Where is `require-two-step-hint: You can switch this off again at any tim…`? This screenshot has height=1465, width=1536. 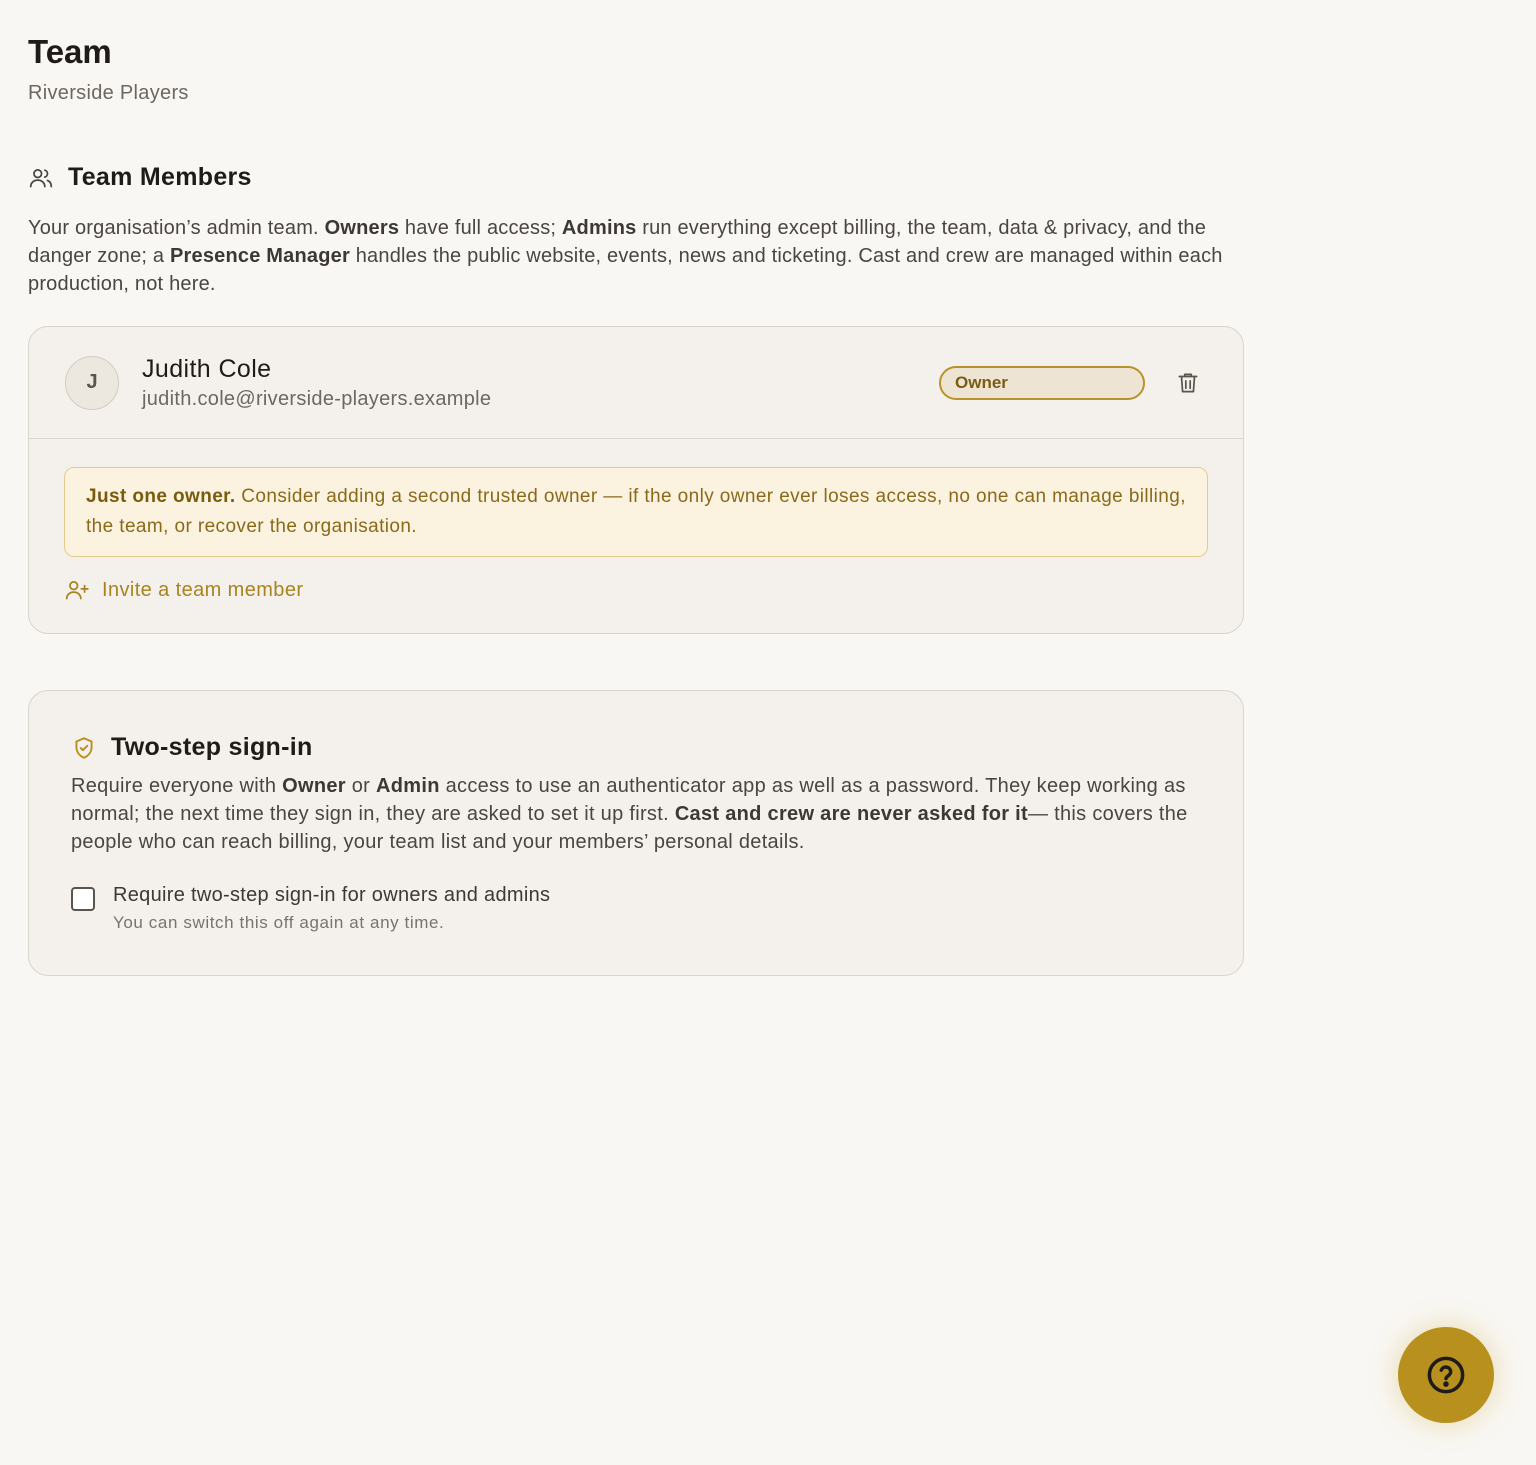
require-two-step-hint: You can switch this off again at any tim… is located at coordinates (279, 922).